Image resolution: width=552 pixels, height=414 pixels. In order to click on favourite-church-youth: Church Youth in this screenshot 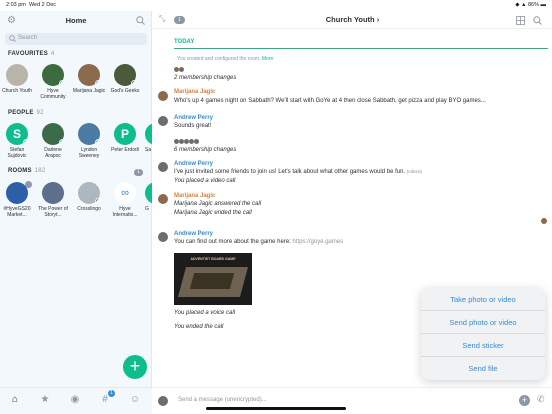, I will do `click(17, 79)`.